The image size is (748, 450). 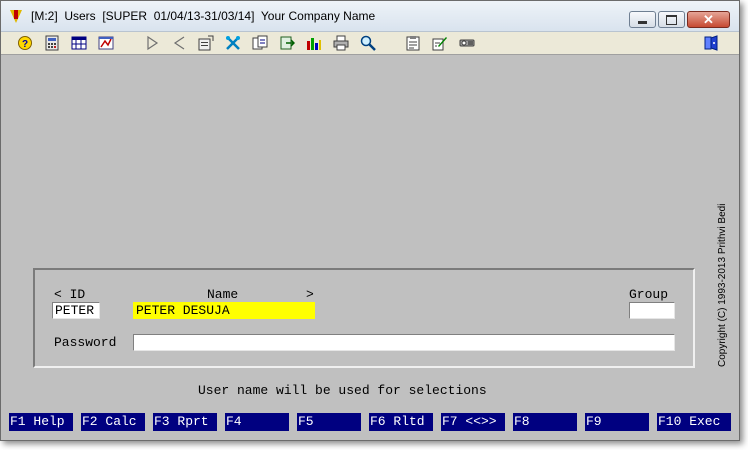 What do you see at coordinates (233, 43) in the screenshot?
I see `tools-icon` at bounding box center [233, 43].